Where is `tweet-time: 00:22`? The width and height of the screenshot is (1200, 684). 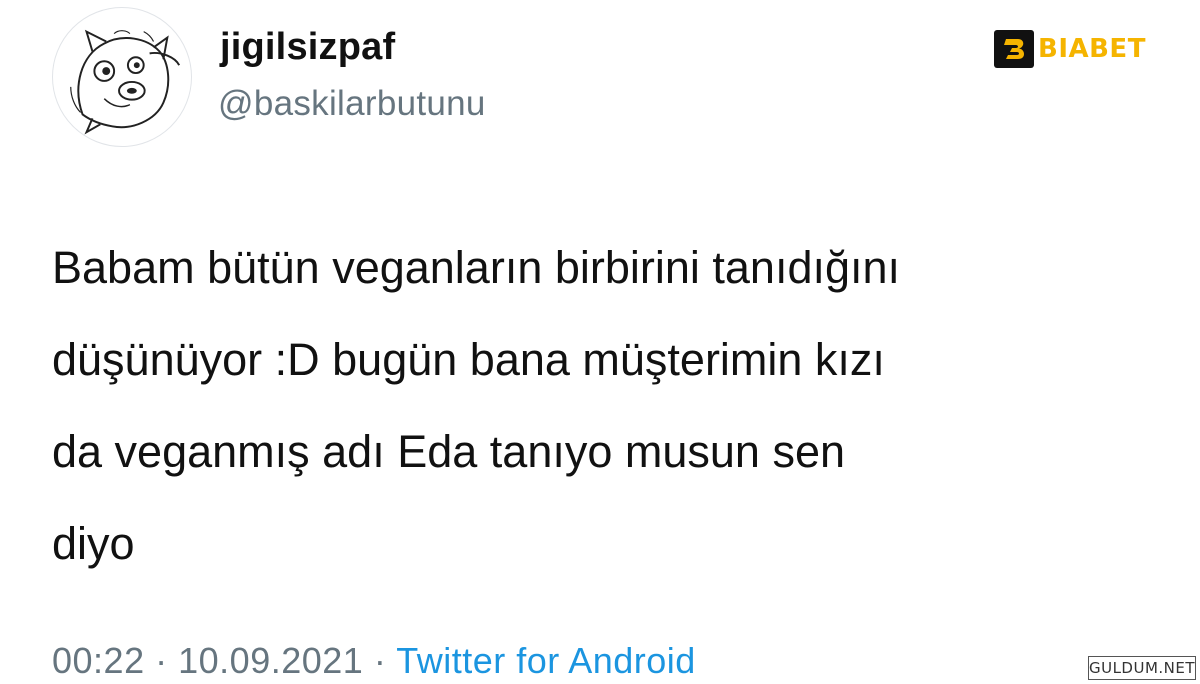 tweet-time: 00:22 is located at coordinates (98, 660).